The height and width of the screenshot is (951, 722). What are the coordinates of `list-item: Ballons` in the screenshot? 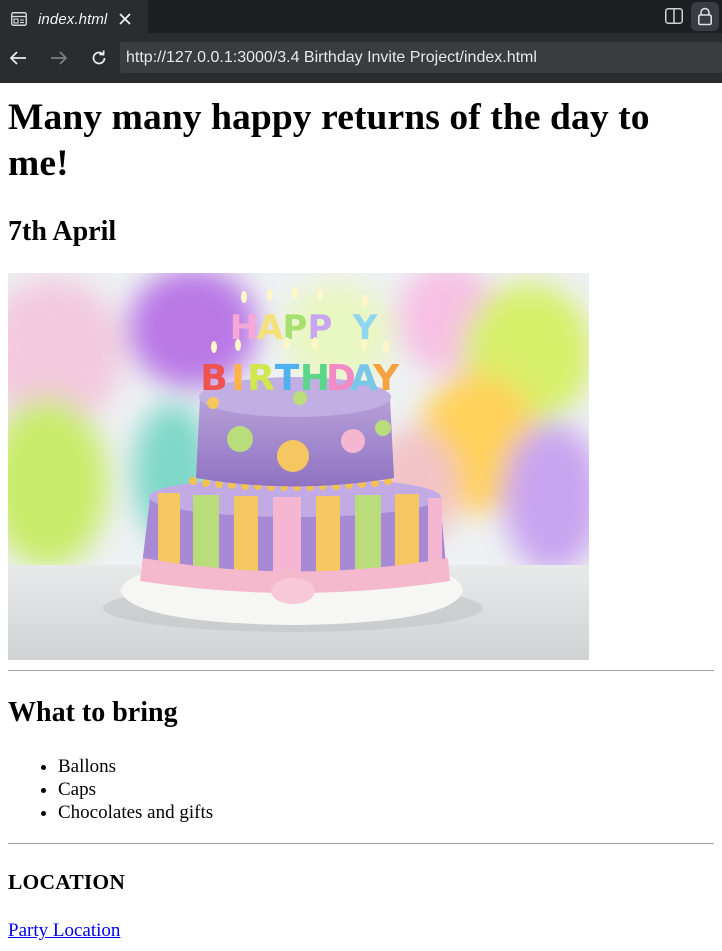 It's located at (386, 766).